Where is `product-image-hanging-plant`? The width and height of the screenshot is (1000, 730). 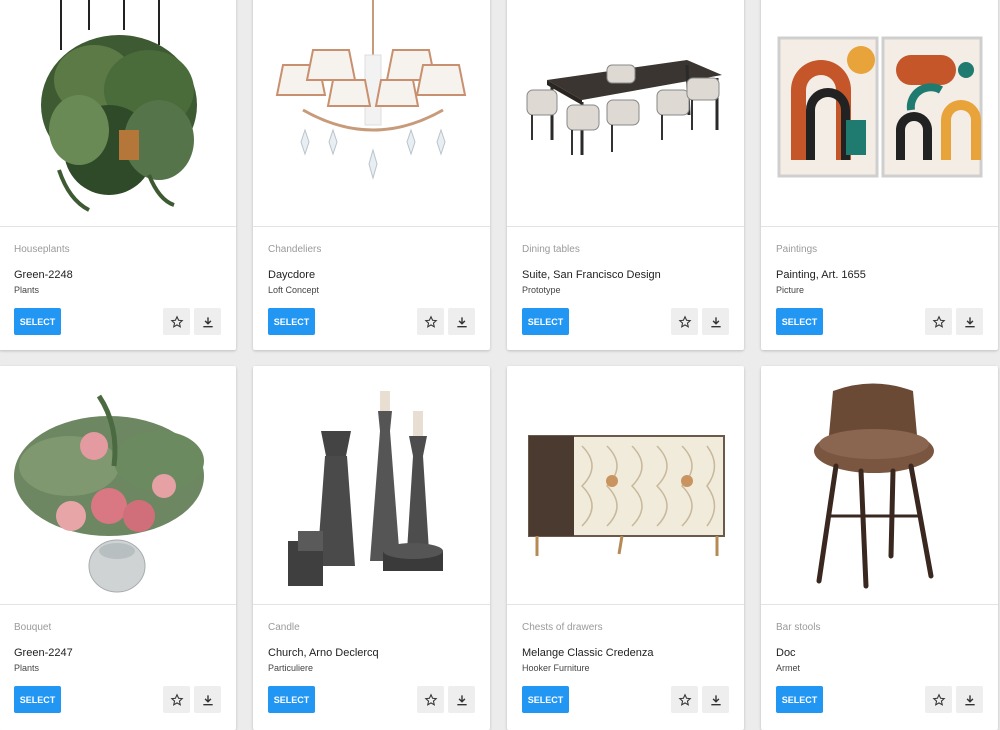
product-image-hanging-plant is located at coordinates (118, 113).